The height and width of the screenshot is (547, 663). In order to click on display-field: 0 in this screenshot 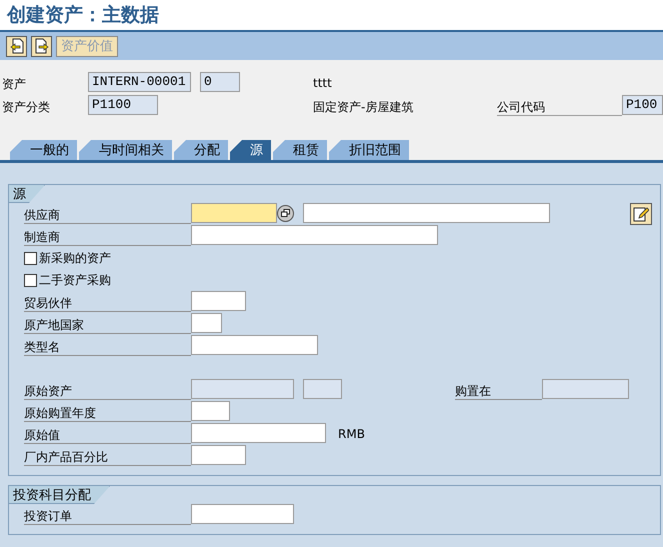, I will do `click(220, 82)`.